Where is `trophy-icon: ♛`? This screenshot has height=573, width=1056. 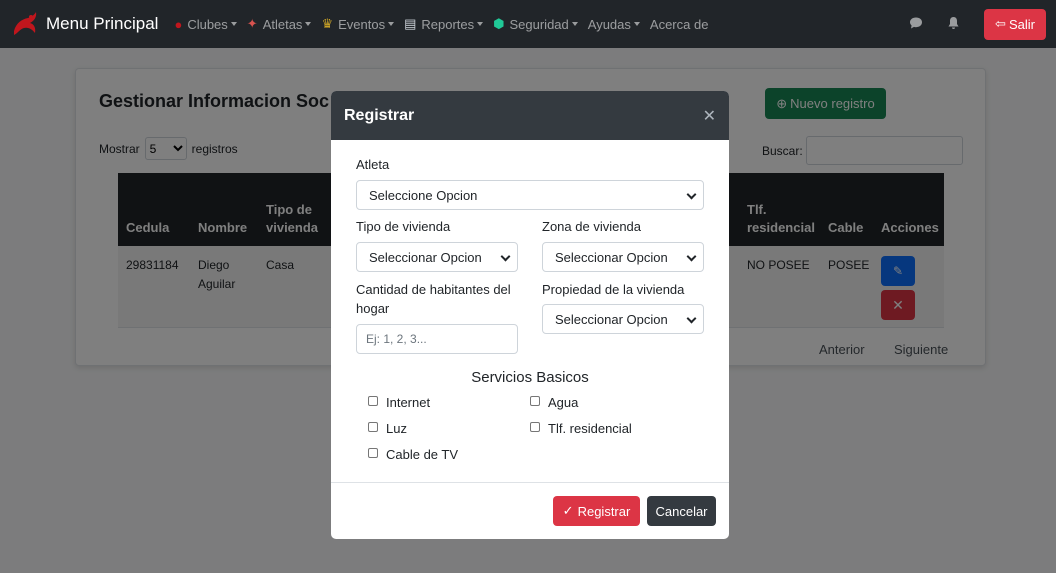 trophy-icon: ♛ is located at coordinates (327, 23).